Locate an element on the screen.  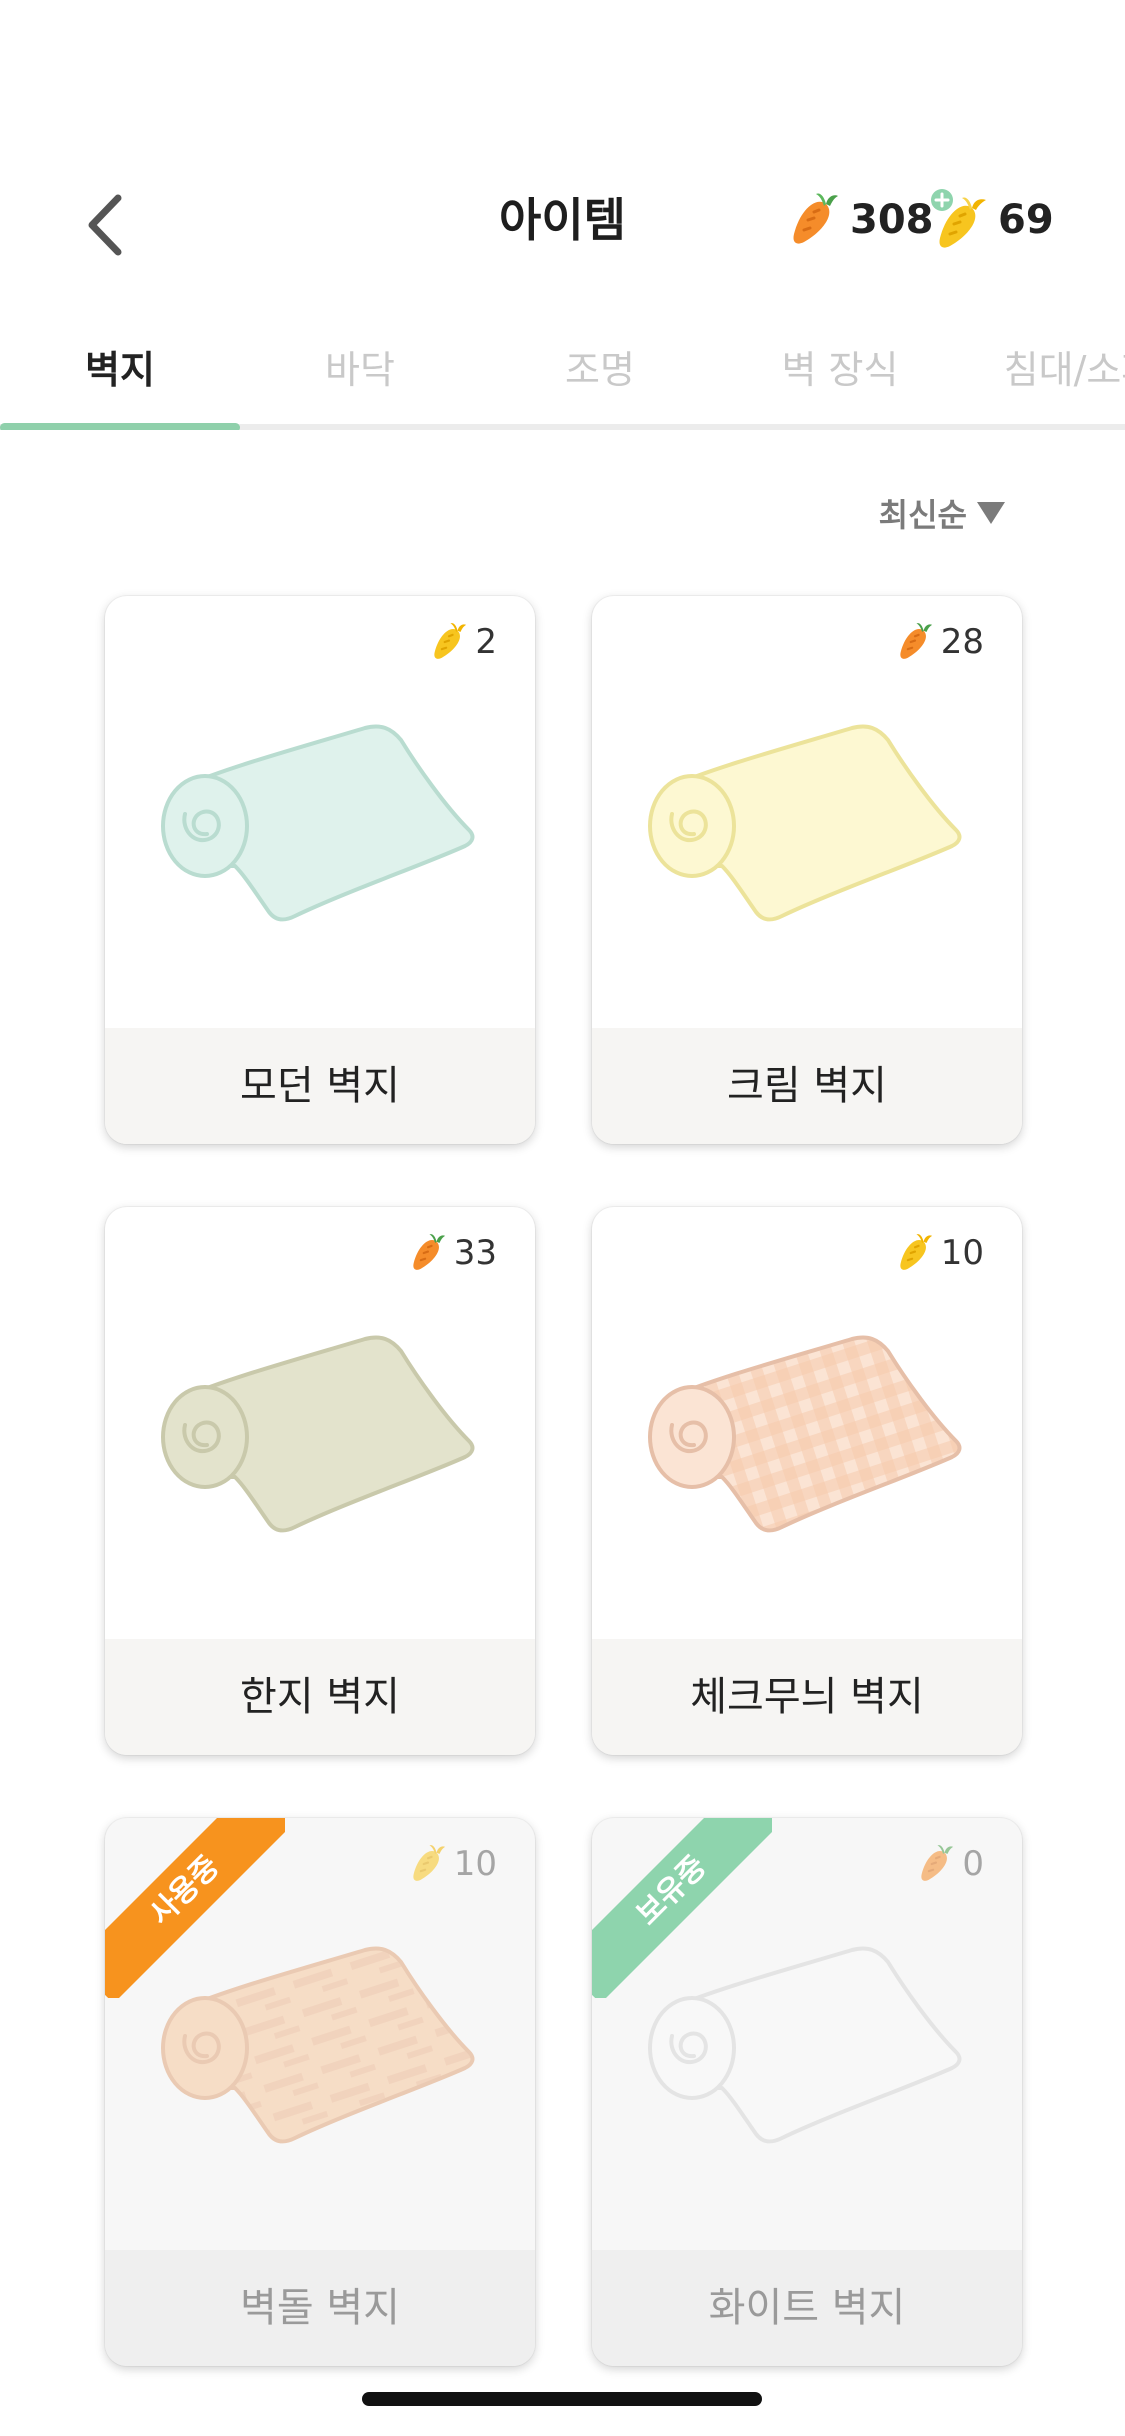
status-badge: 사용중 is located at coordinates (195, 1908).